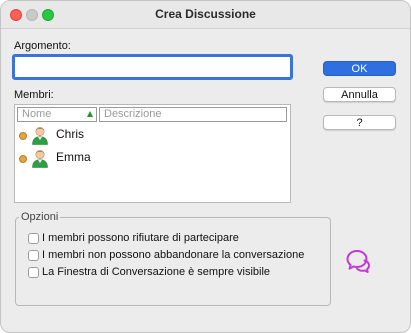 The image size is (411, 333). Describe the element at coordinates (90, 114) in the screenshot. I see `sort-ascending-icon` at that location.